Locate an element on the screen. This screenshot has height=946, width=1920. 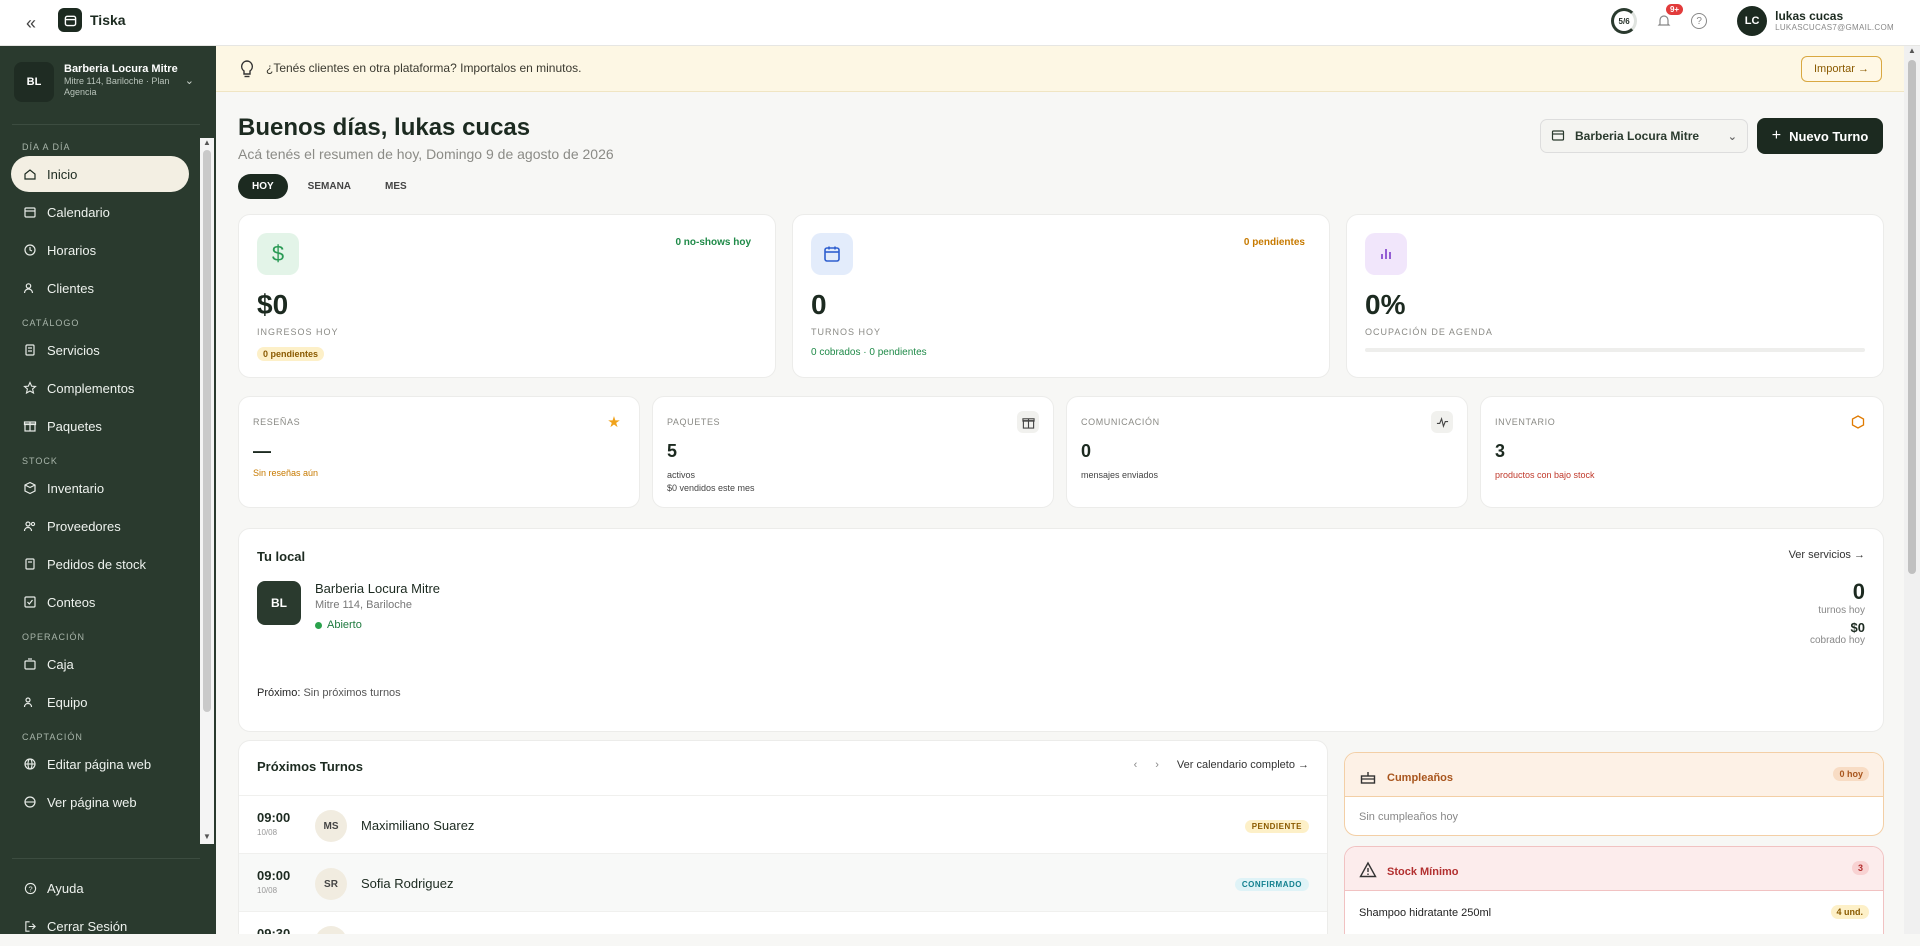
logout-icon is located at coordinates (30, 926).